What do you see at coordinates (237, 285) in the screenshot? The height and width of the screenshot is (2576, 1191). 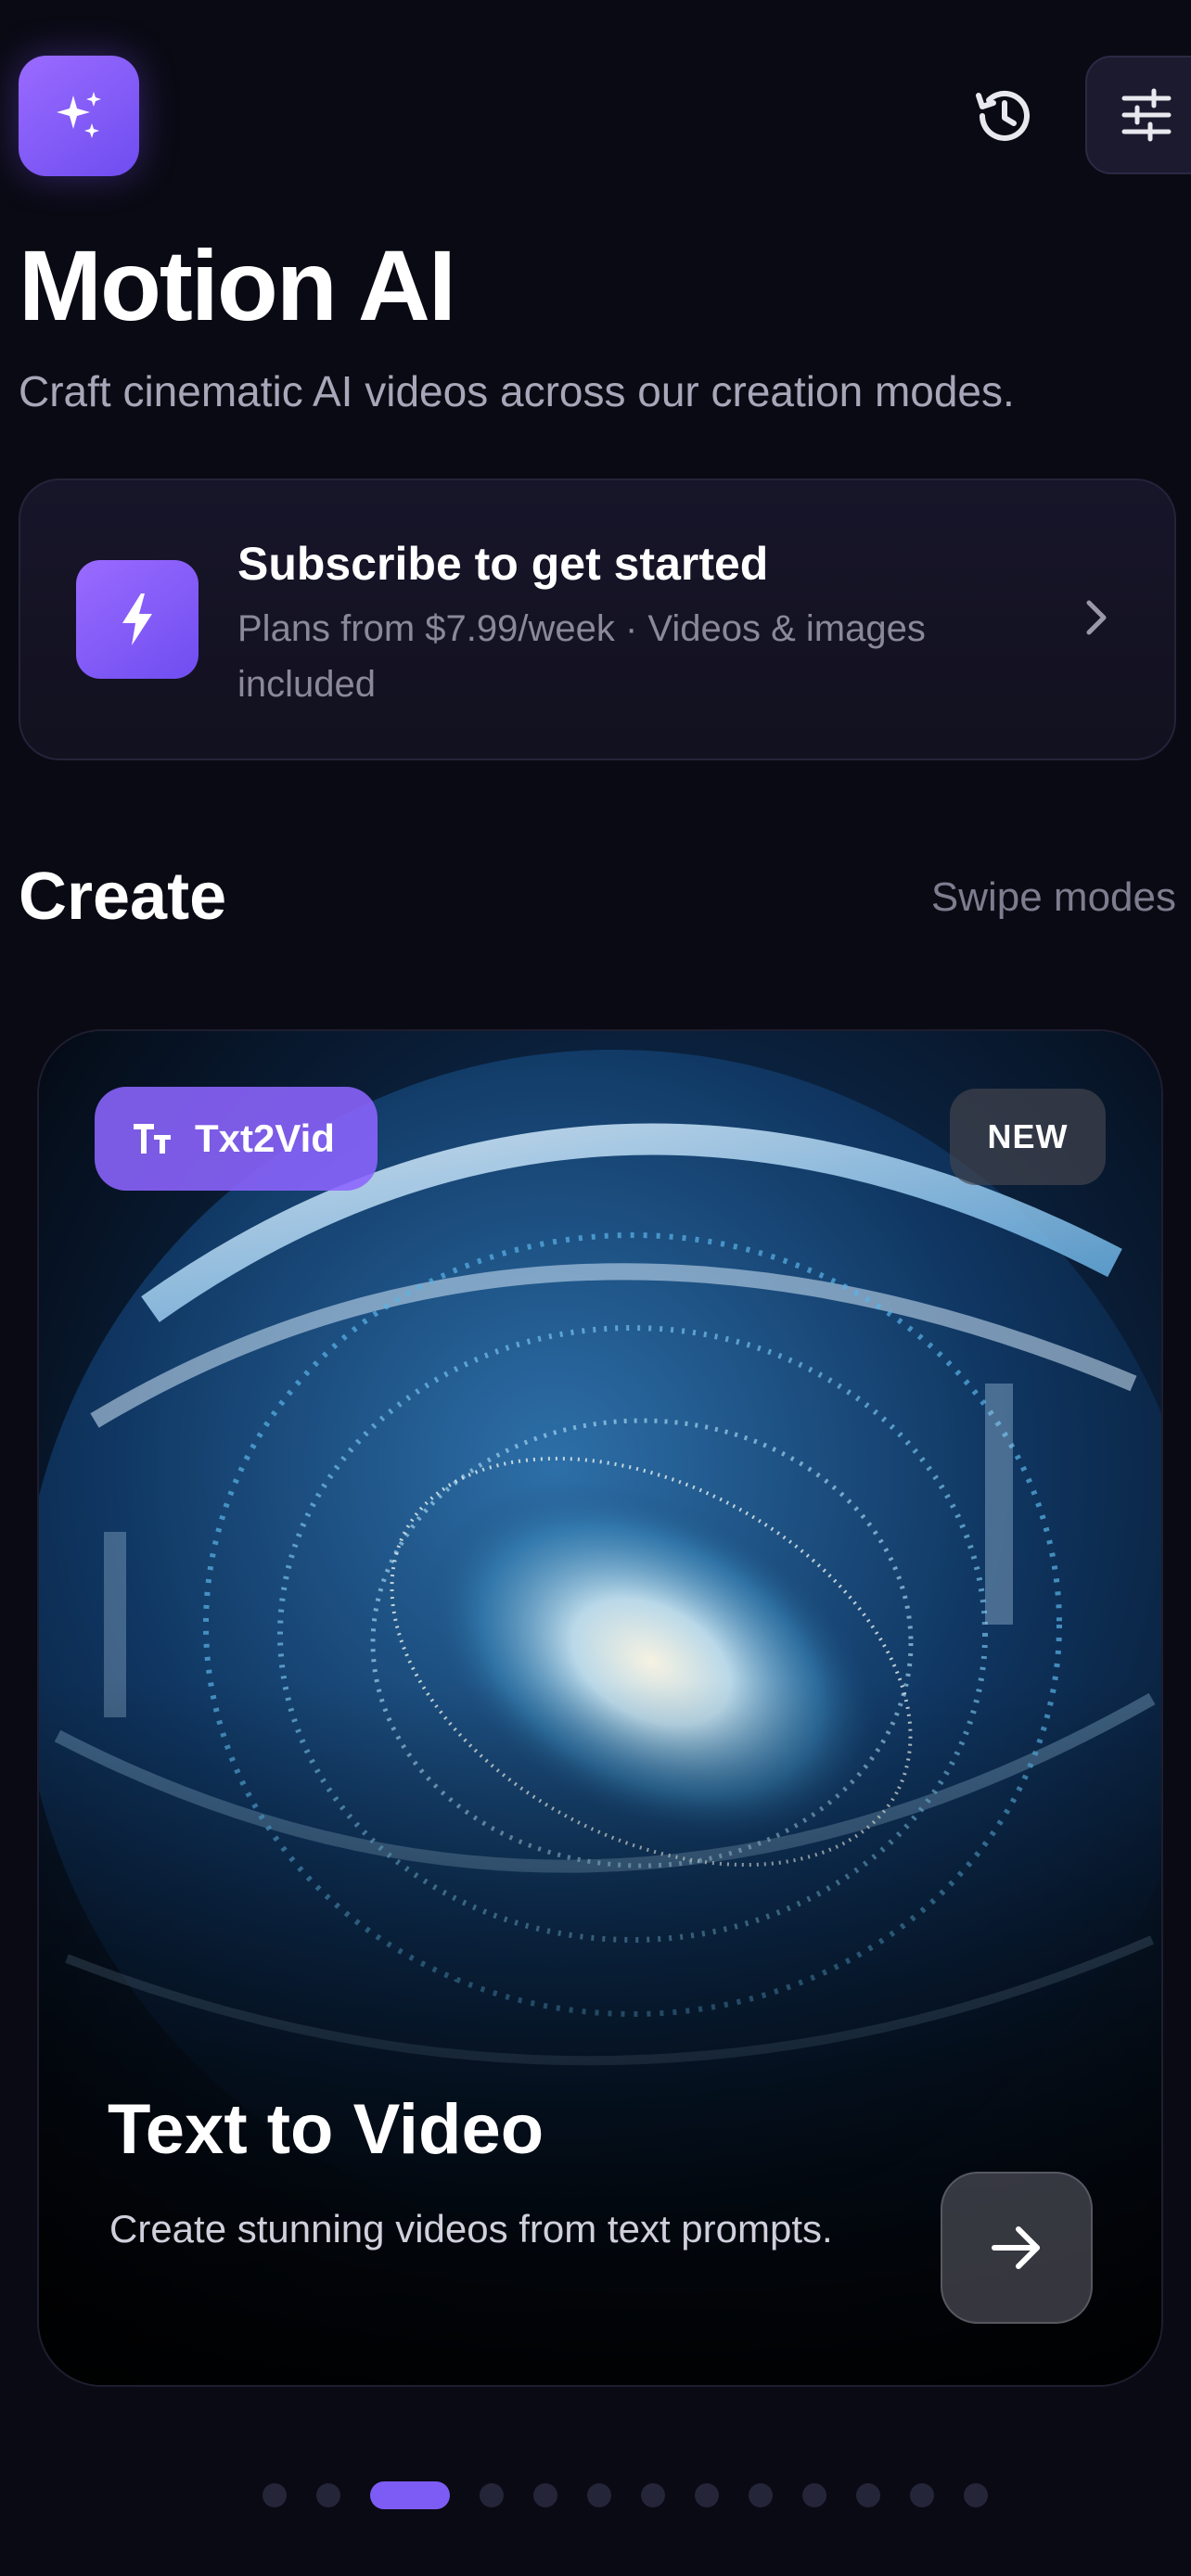 I see `page-title: Motion AI` at bounding box center [237, 285].